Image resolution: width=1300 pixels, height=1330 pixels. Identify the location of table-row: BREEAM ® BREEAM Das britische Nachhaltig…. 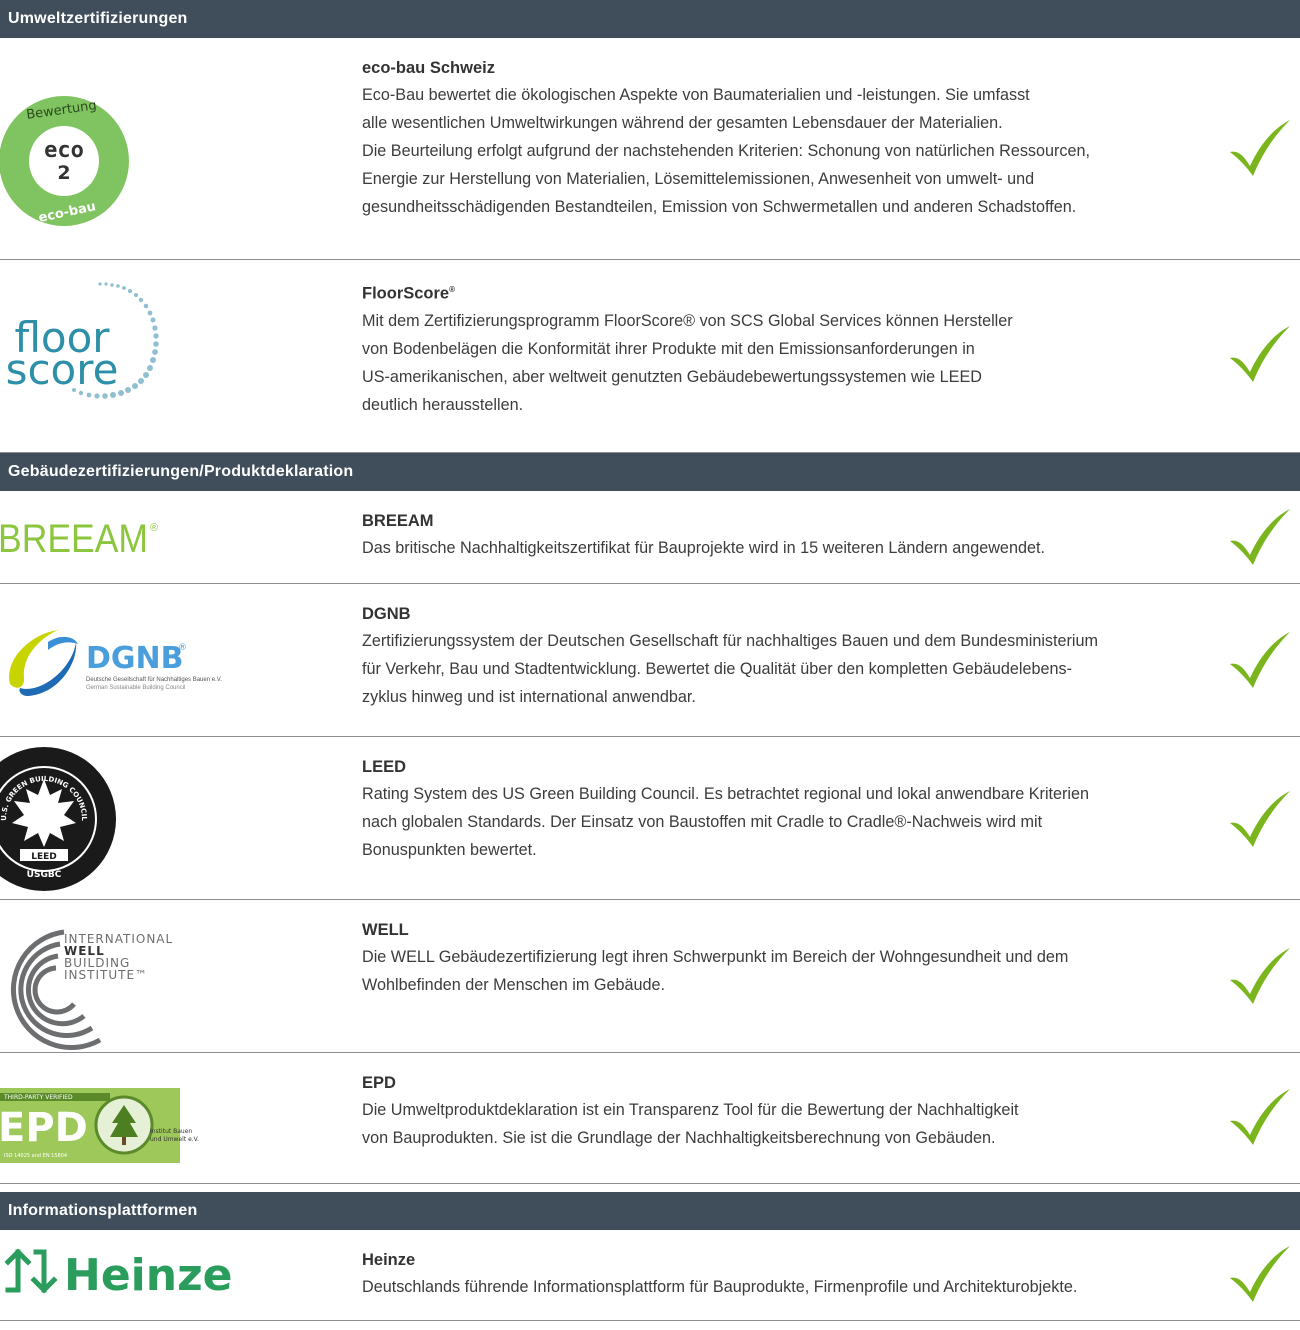
(650, 537).